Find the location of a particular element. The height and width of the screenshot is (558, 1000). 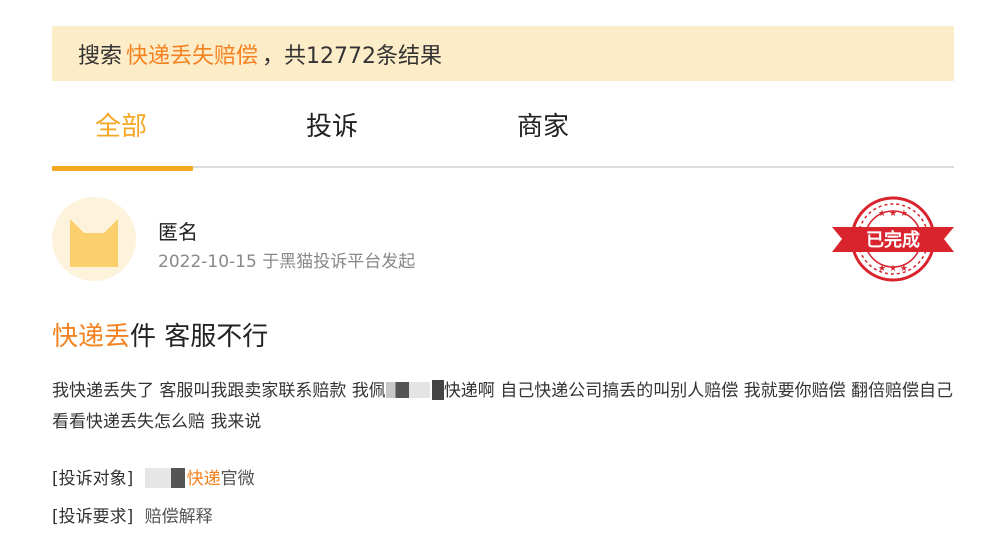

search-prefix: 搜索 is located at coordinates (100, 56).